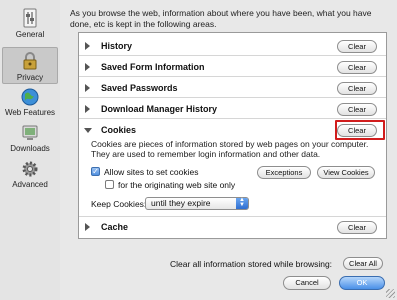 The image size is (397, 300). Describe the element at coordinates (153, 67) in the screenshot. I see `section-label: Saved Form Information` at that location.